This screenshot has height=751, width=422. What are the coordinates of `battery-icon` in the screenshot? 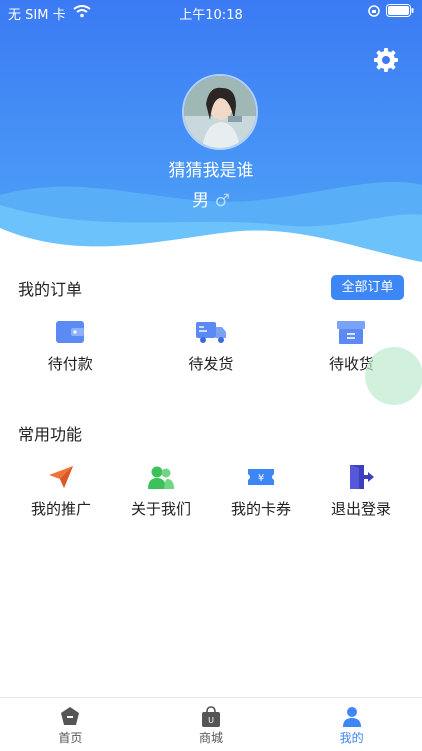 It's located at (400, 10).